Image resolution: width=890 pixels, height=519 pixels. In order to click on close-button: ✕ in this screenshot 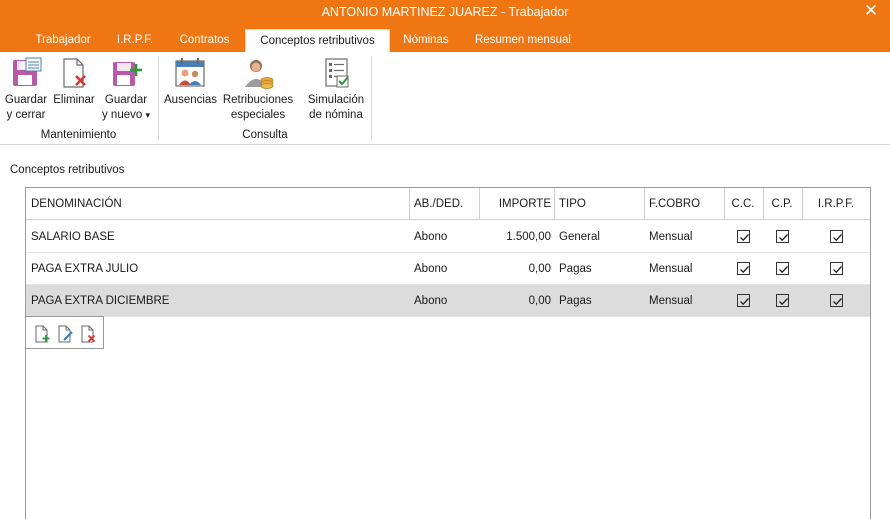, I will do `click(871, 11)`.